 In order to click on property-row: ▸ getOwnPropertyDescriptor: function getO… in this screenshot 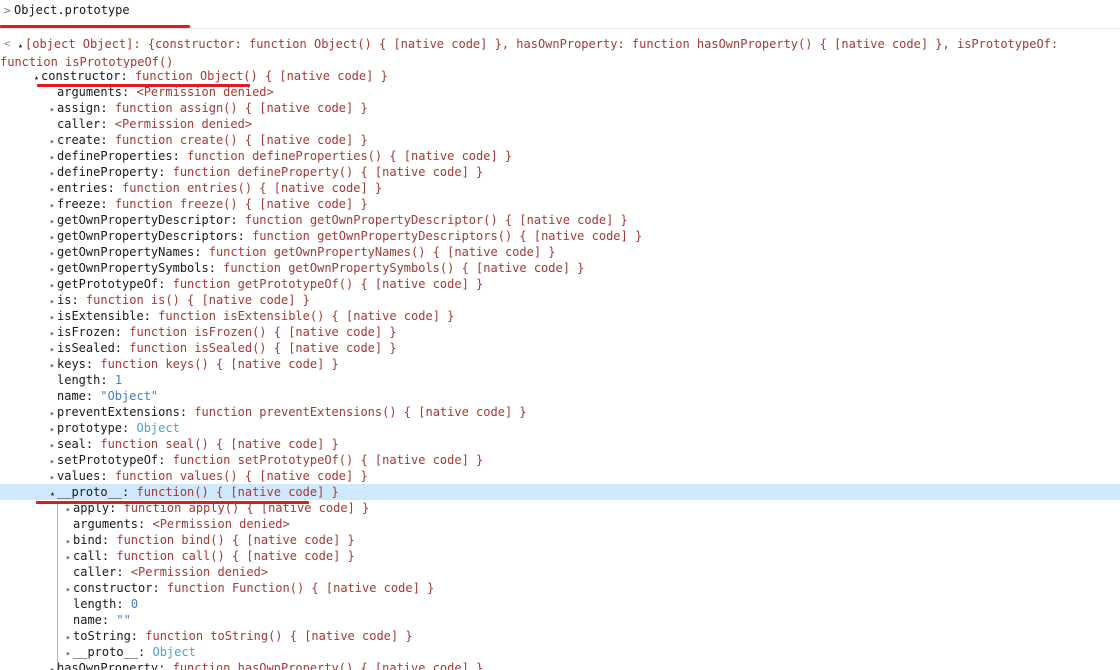, I will do `click(560, 220)`.